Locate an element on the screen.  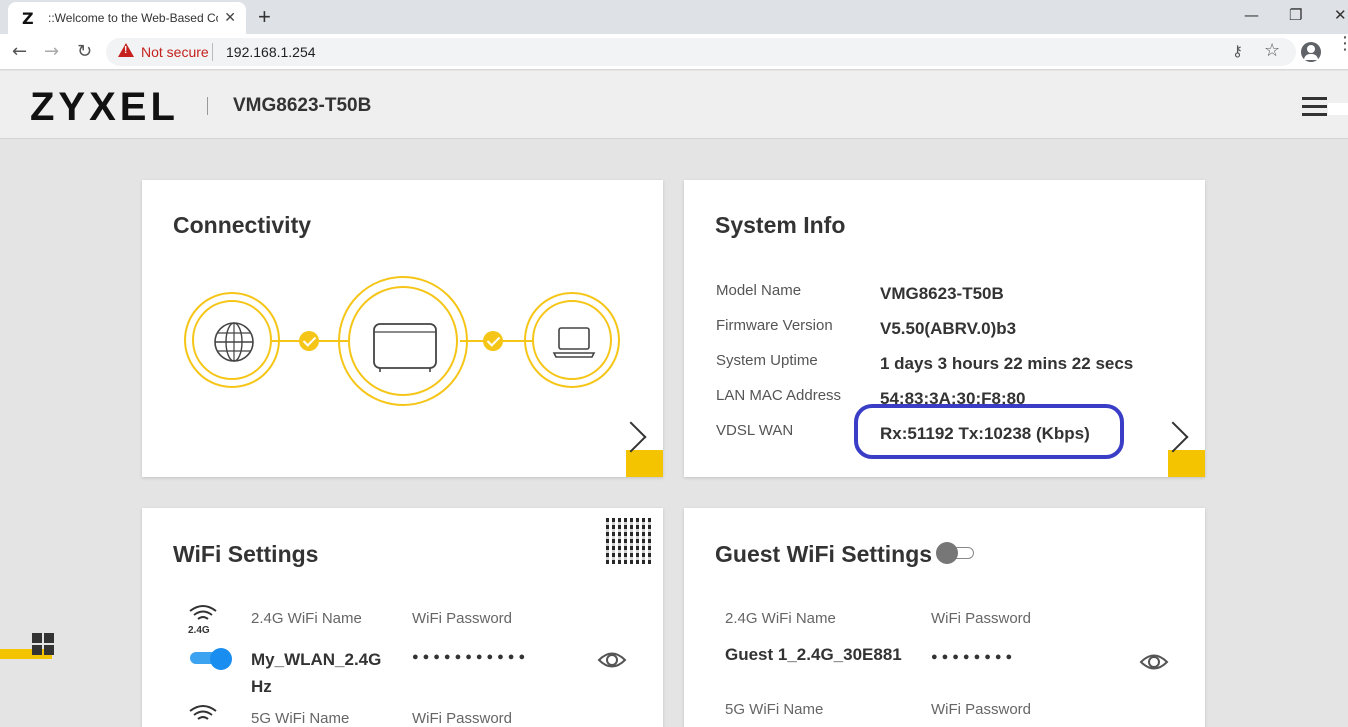
system-info-title: System Info is located at coordinates (780, 225).